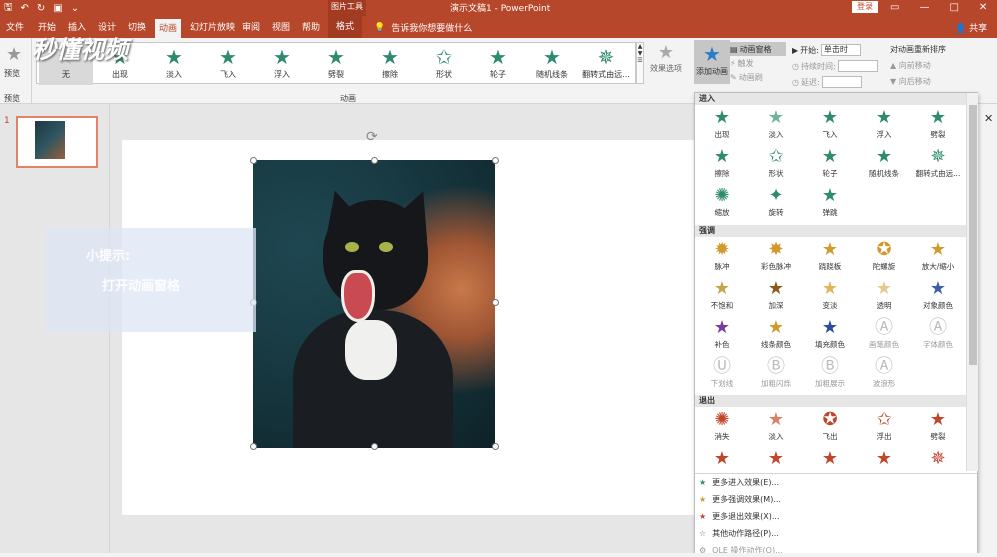 This screenshot has height=557, width=997. Describe the element at coordinates (282, 64) in the screenshot. I see `effect-float-in: ★ 浮入` at that location.